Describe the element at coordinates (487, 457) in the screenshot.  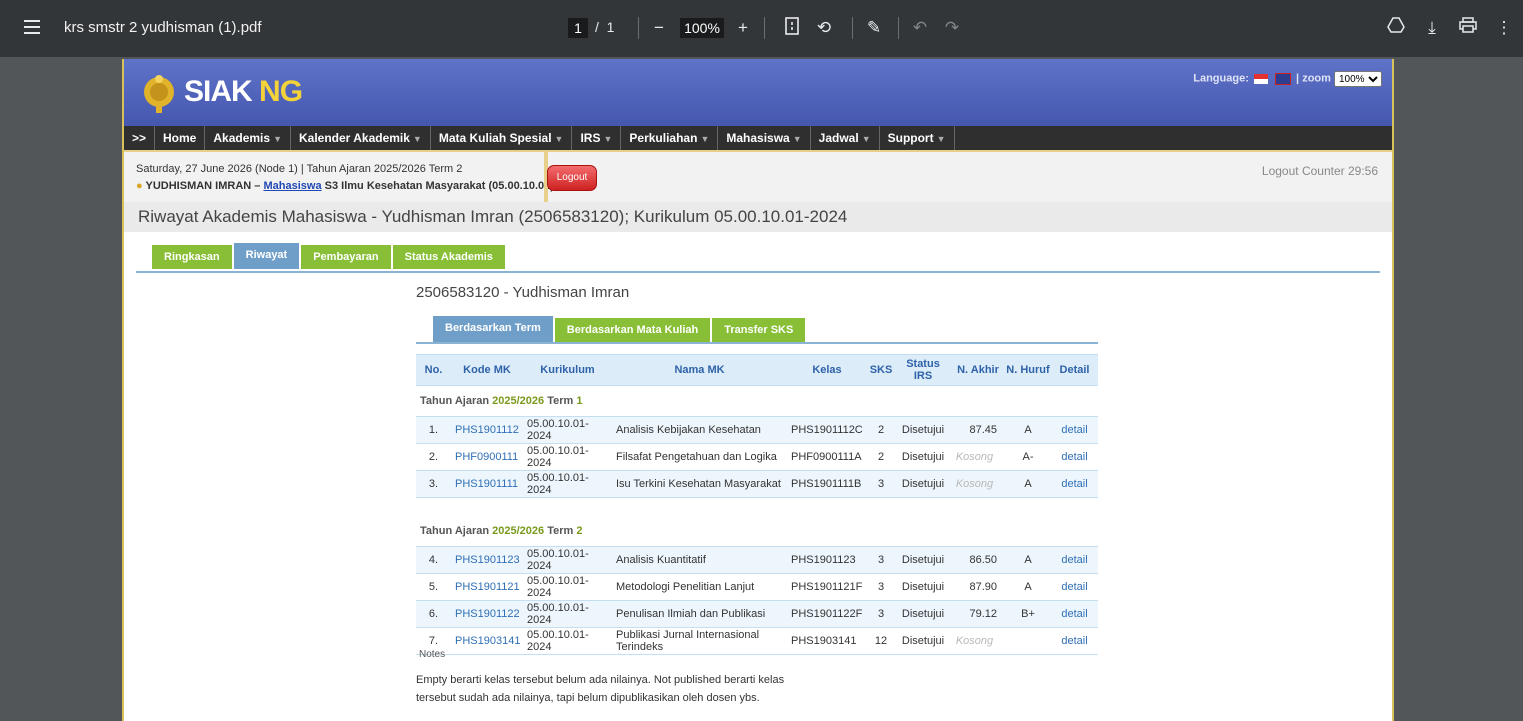
I see `course-code-link: PHF0900111` at that location.